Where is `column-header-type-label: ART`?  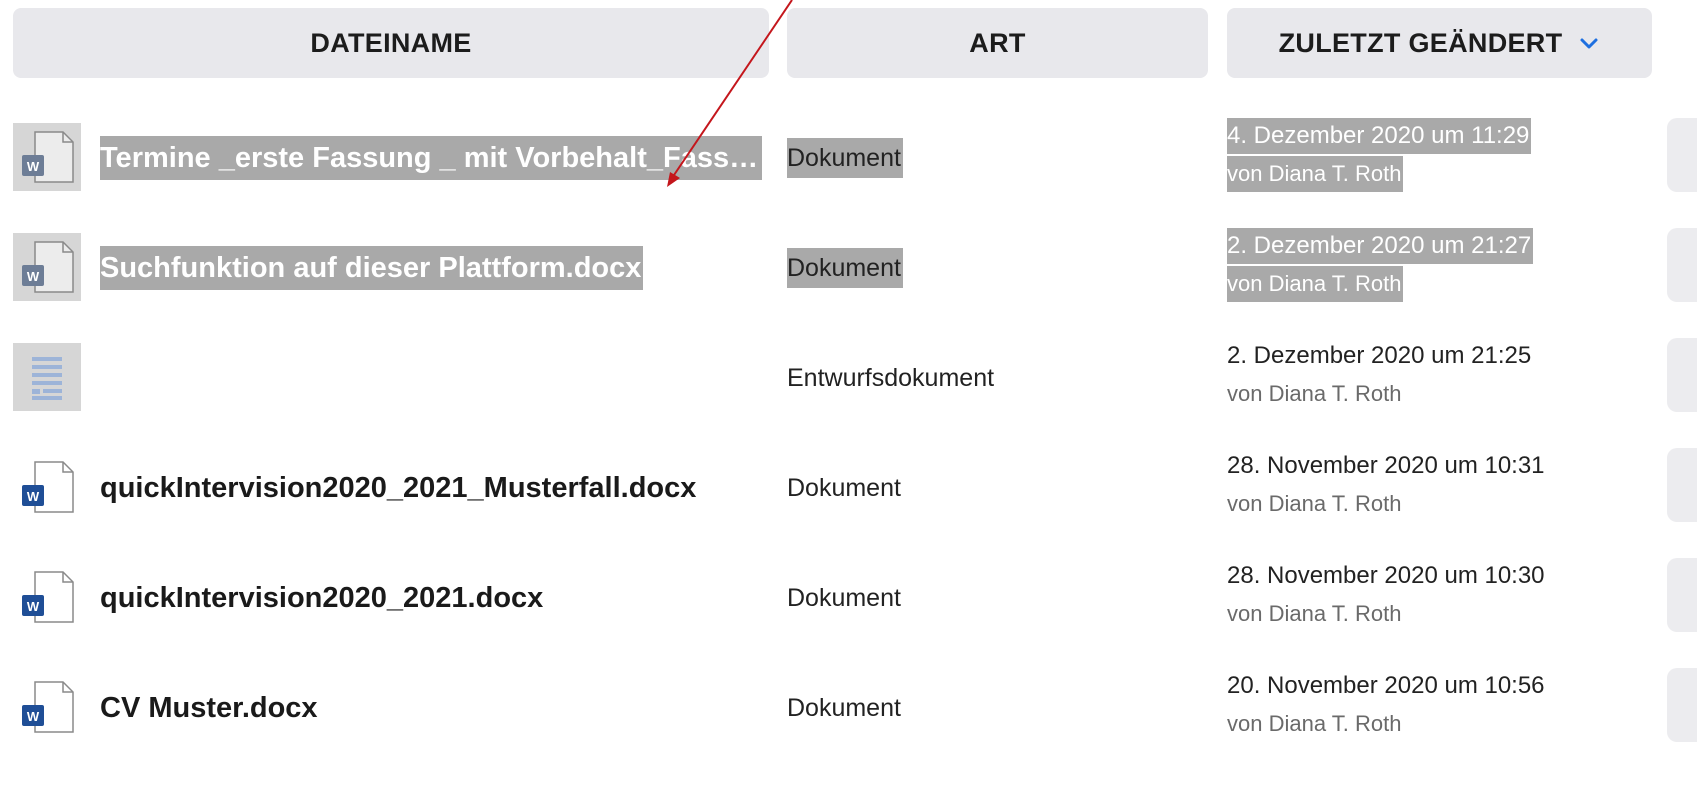
column-header-type-label: ART is located at coordinates (997, 42).